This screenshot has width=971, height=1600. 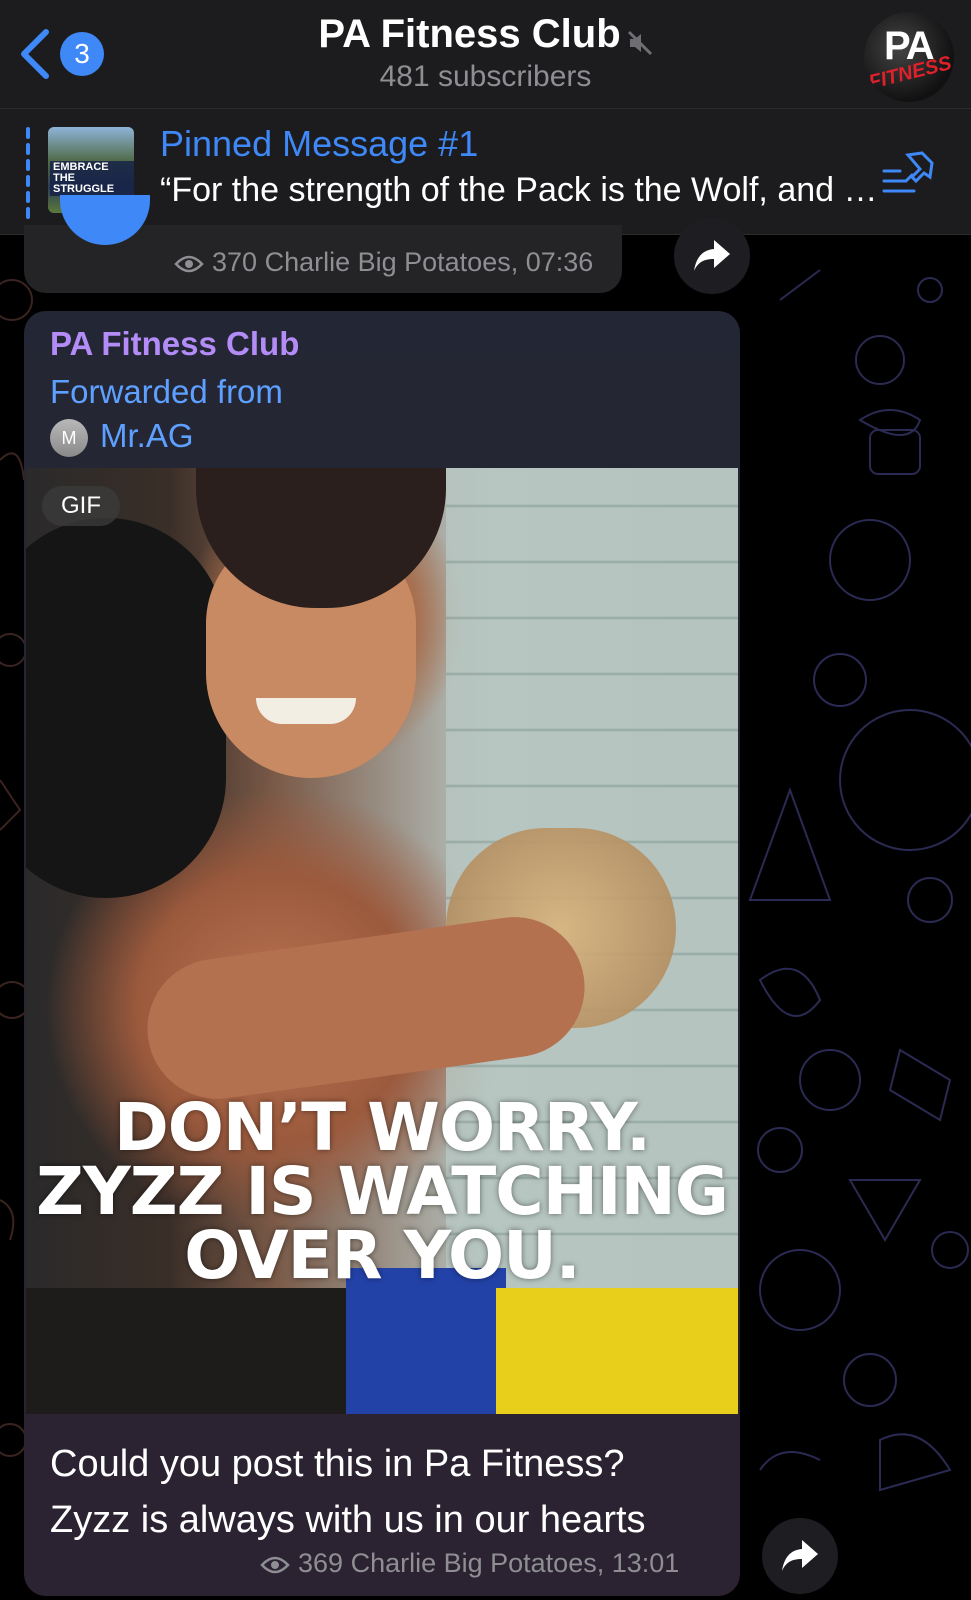 What do you see at coordinates (469, 34) in the screenshot?
I see `chat-title: PA Fitness Club` at bounding box center [469, 34].